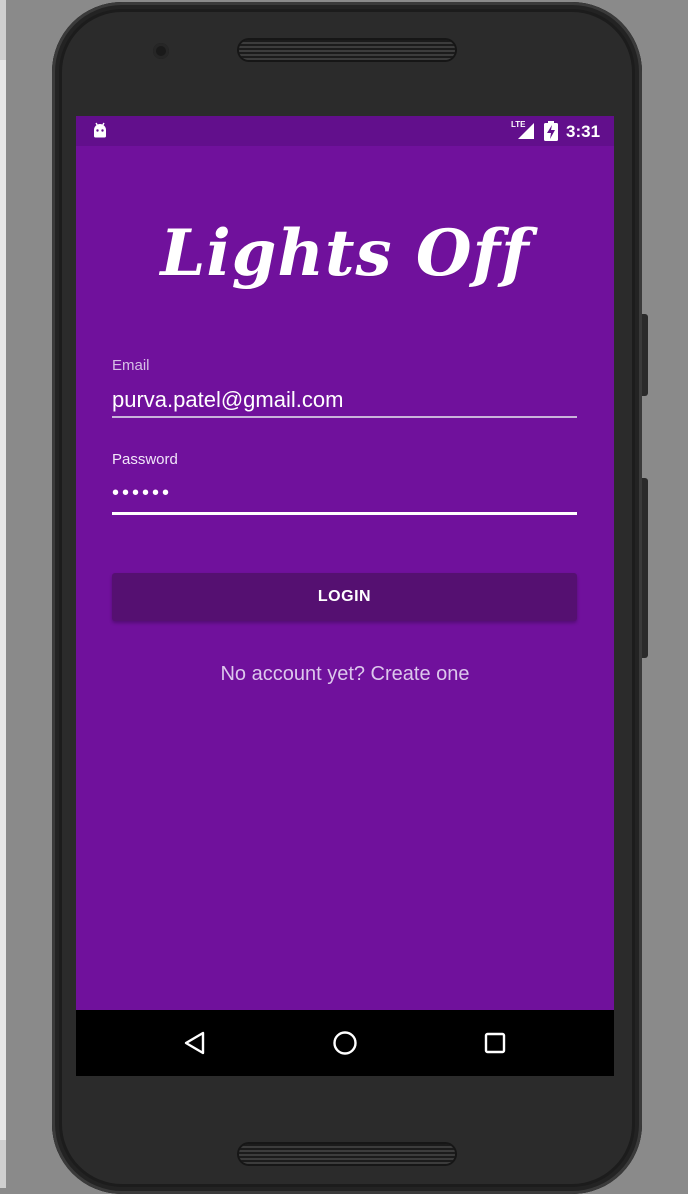 Image resolution: width=688 pixels, height=1194 pixels. What do you see at coordinates (3, 594) in the screenshot?
I see `emulator-background` at bounding box center [3, 594].